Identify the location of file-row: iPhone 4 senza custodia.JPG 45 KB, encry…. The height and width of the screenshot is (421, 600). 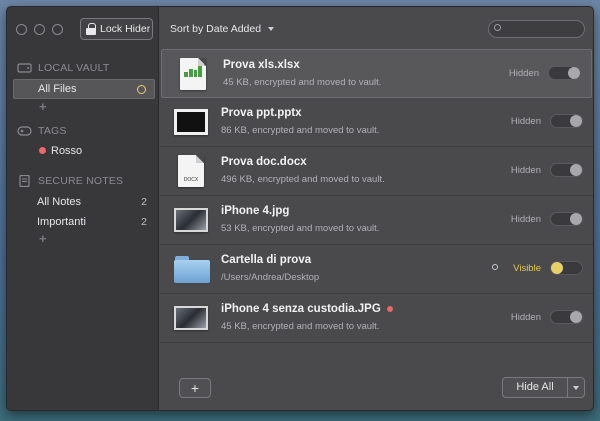
(376, 318).